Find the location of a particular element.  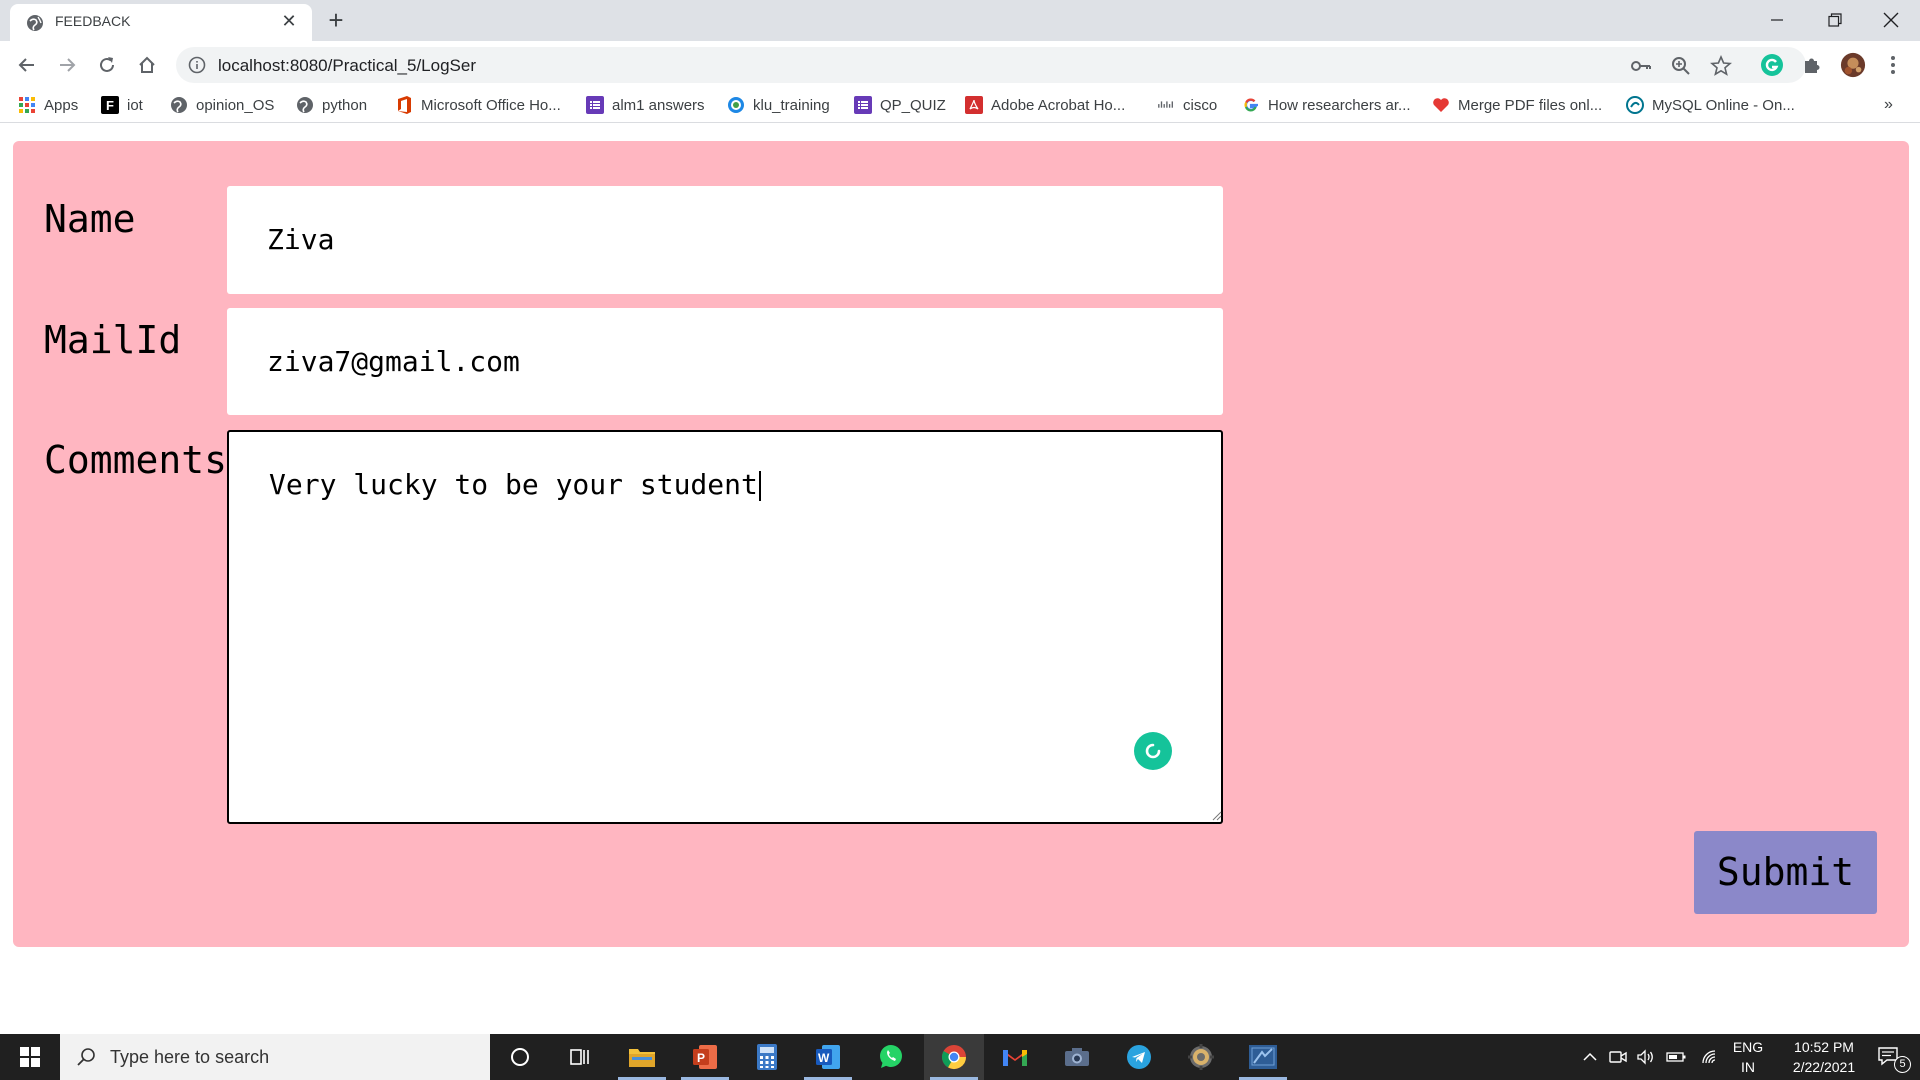

bookmark-python: python is located at coordinates (331, 105).